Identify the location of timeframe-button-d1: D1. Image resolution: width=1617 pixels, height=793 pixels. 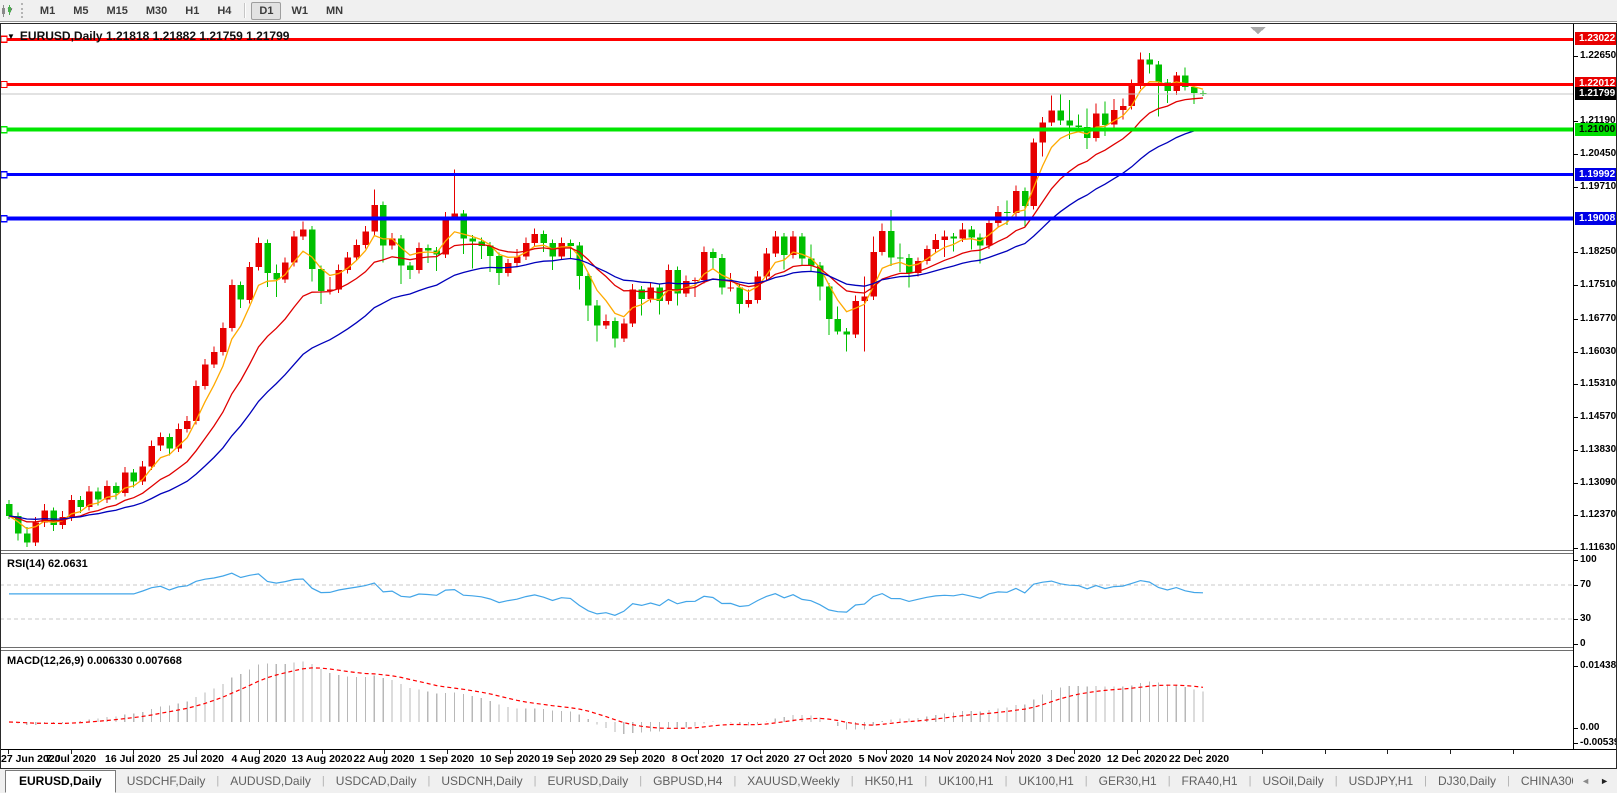
(266, 10).